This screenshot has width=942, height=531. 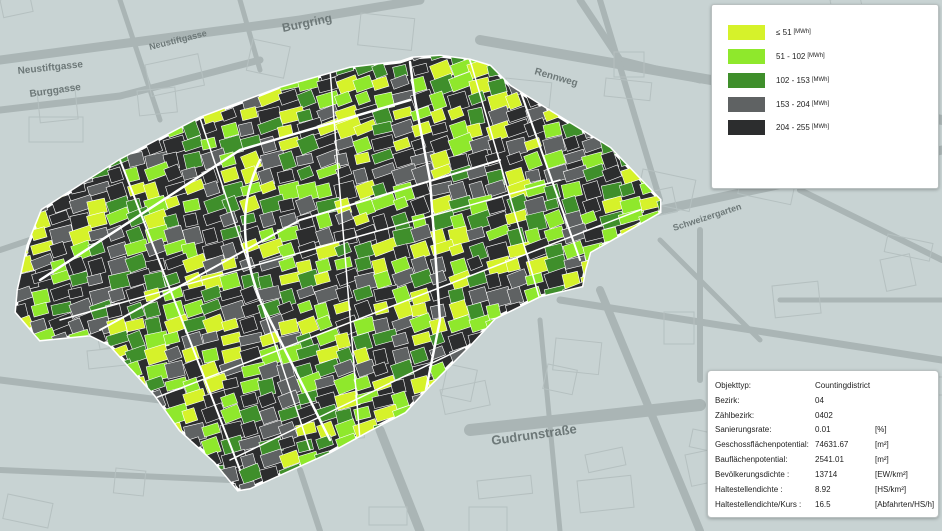 I want to click on street-label-burggasse: Burggasse, so click(x=55, y=91).